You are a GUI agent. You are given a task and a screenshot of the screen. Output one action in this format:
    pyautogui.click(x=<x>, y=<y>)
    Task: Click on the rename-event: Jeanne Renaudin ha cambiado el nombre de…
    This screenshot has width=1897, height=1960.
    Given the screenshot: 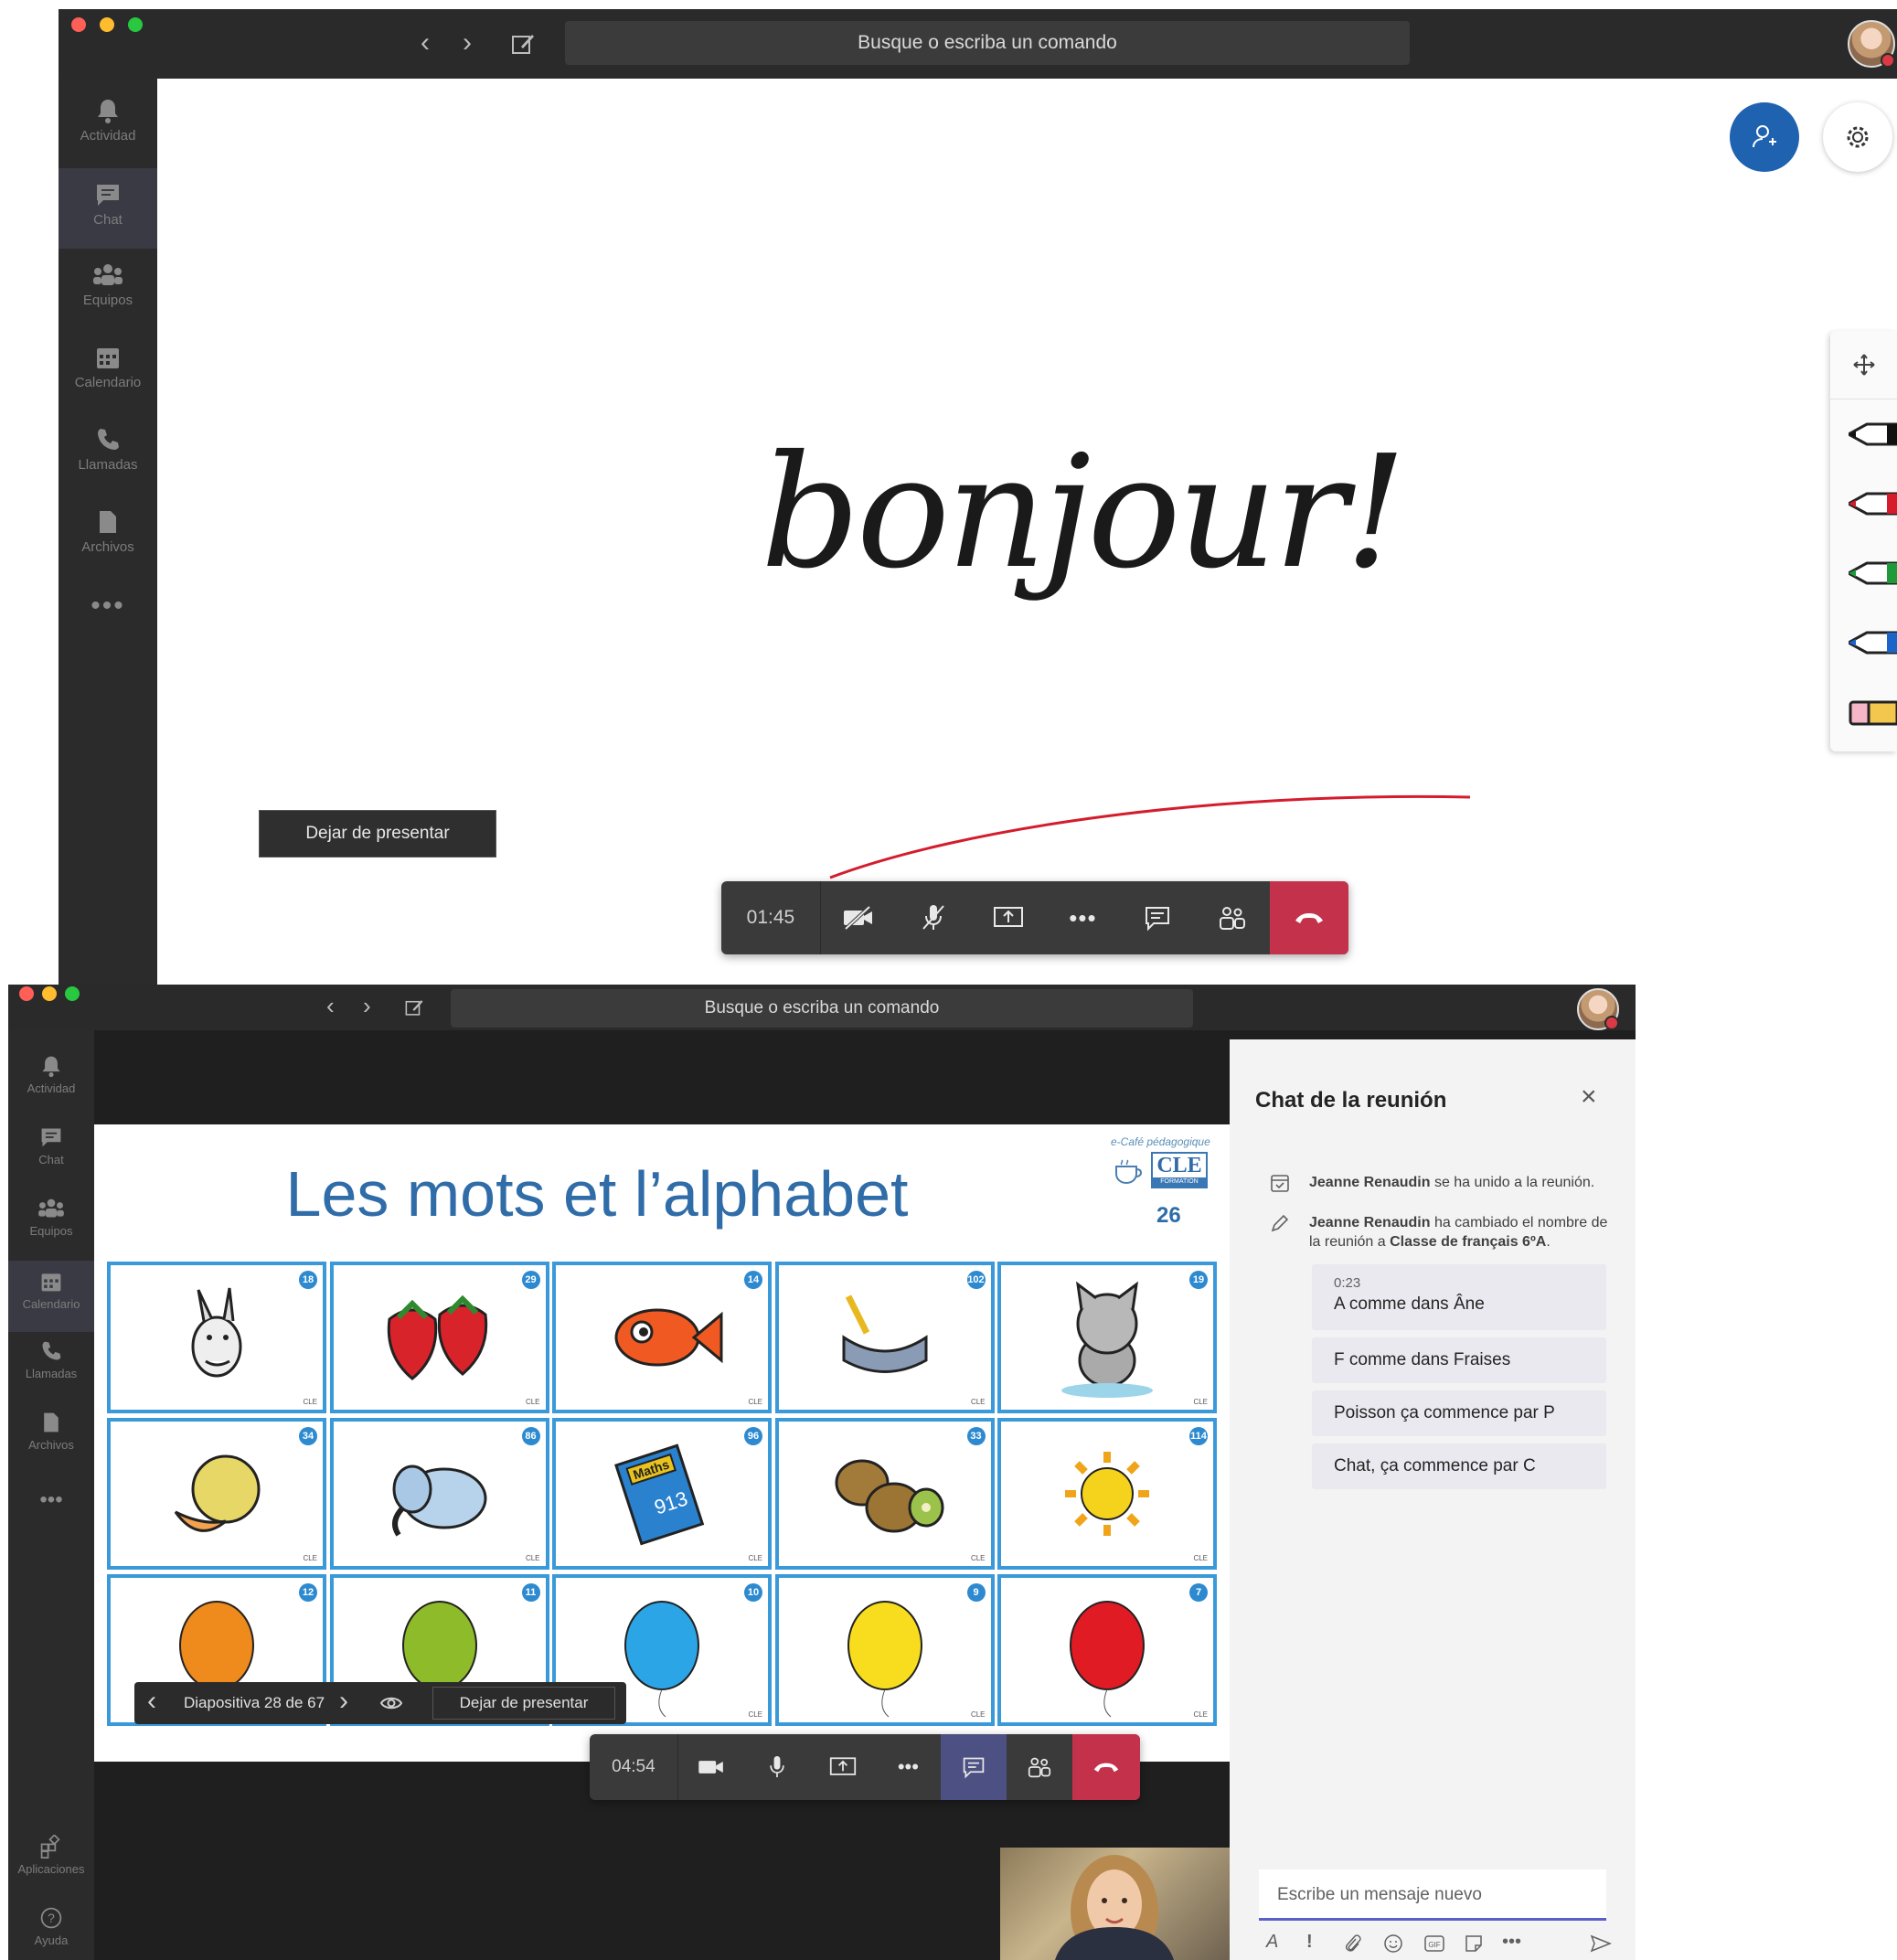 What is the action you would take?
    pyautogui.click(x=1464, y=1232)
    